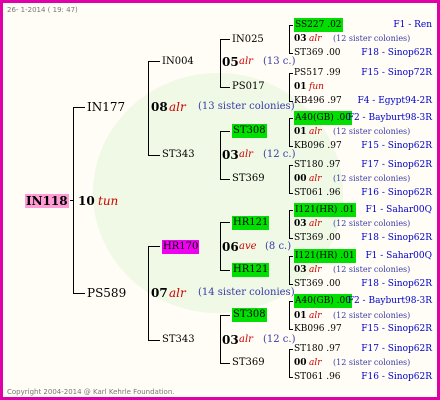 This screenshot has width=440, height=400. I want to click on gen2-year: 03, so click(230, 155).